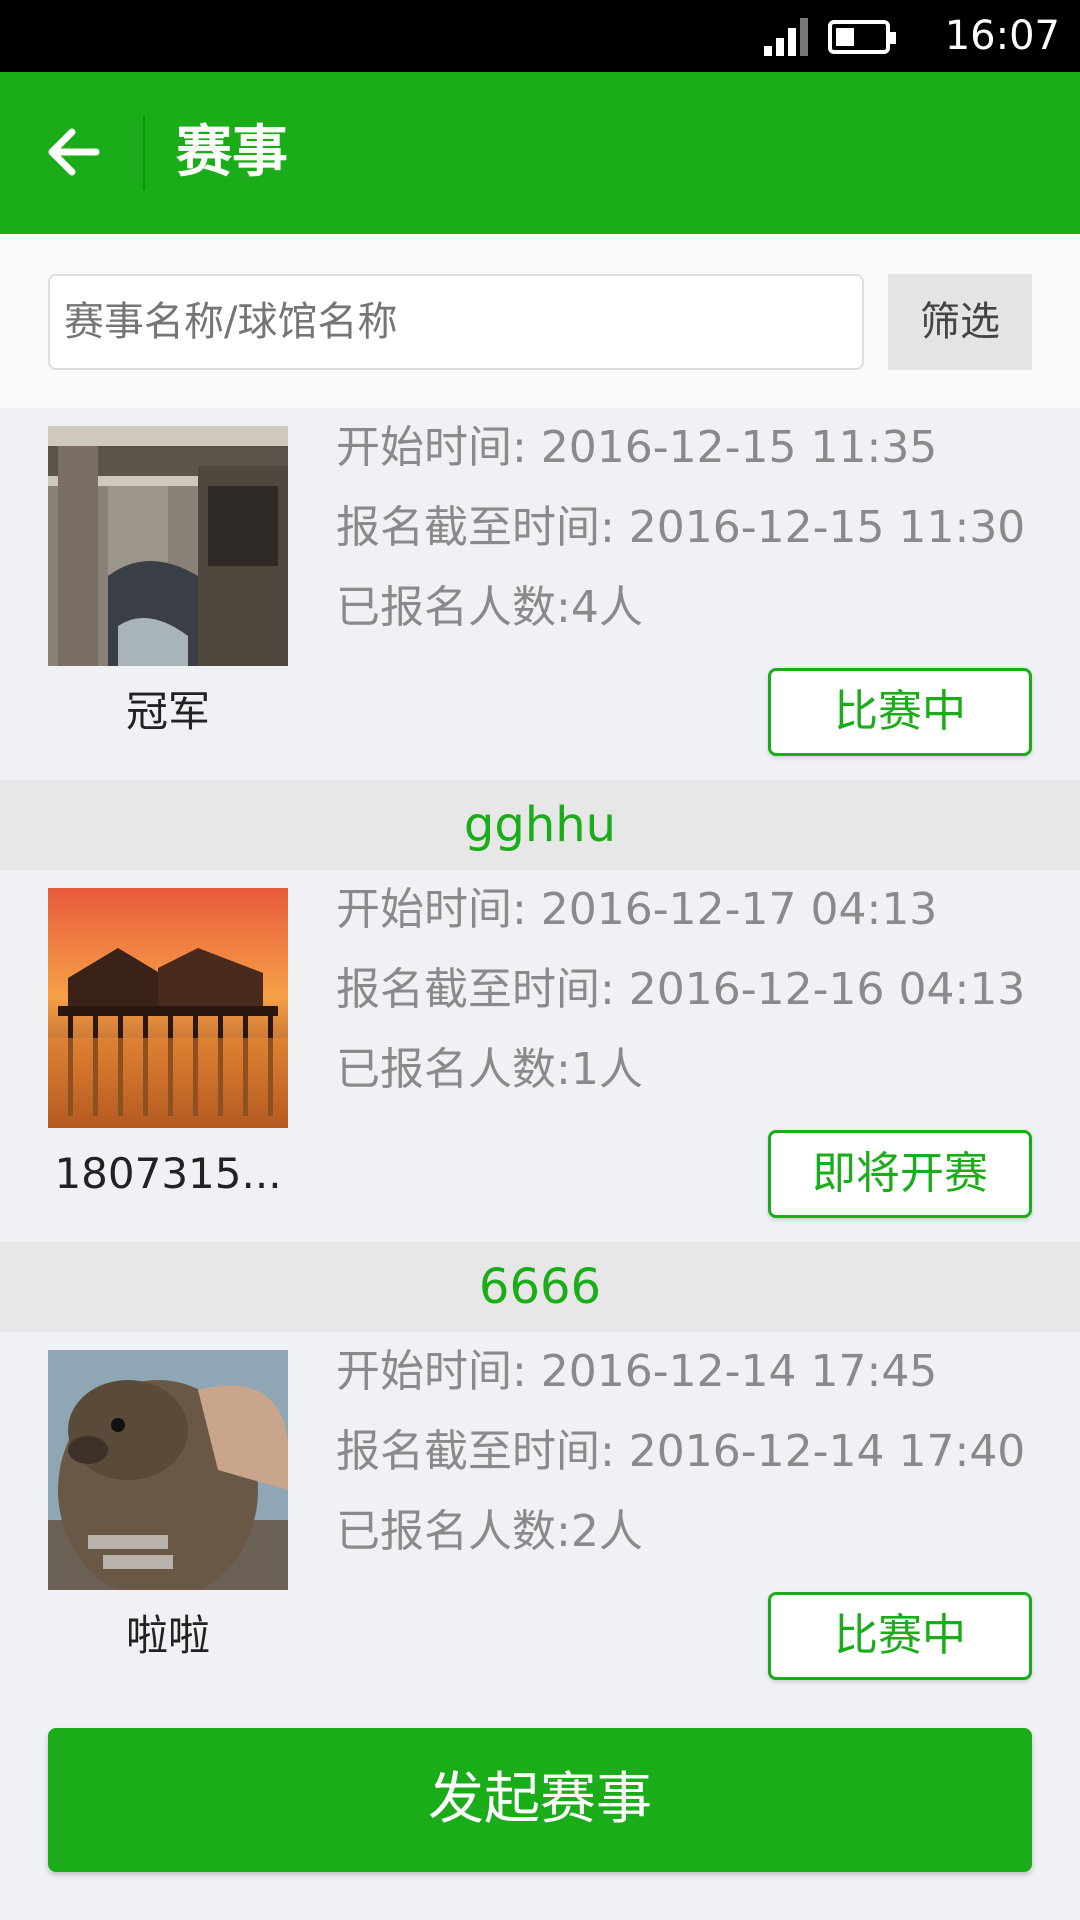 Image resolution: width=1080 pixels, height=1920 pixels. I want to click on event-count: 已报名人数:2人, so click(489, 1531).